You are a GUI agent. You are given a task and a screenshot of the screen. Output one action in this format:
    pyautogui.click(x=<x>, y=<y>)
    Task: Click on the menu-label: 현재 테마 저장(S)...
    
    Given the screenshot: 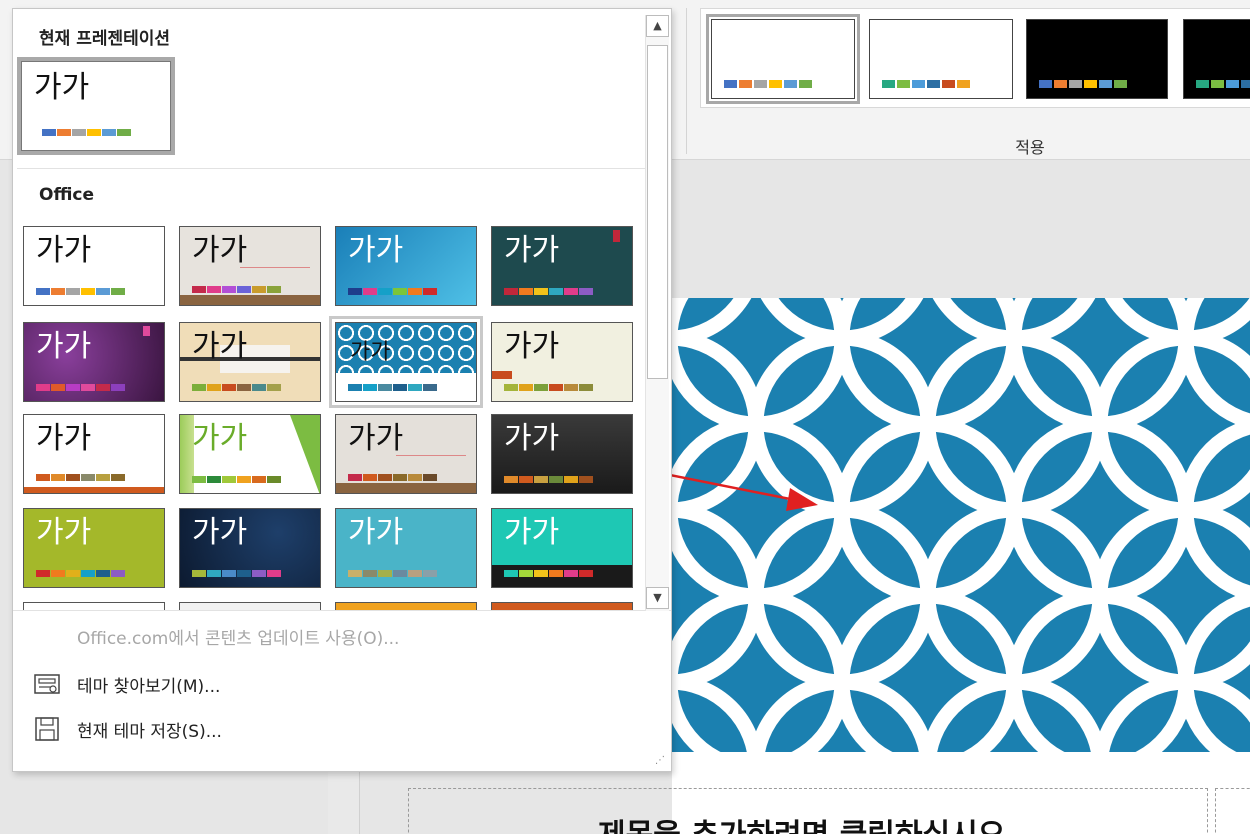 What is the action you would take?
    pyautogui.click(x=149, y=731)
    